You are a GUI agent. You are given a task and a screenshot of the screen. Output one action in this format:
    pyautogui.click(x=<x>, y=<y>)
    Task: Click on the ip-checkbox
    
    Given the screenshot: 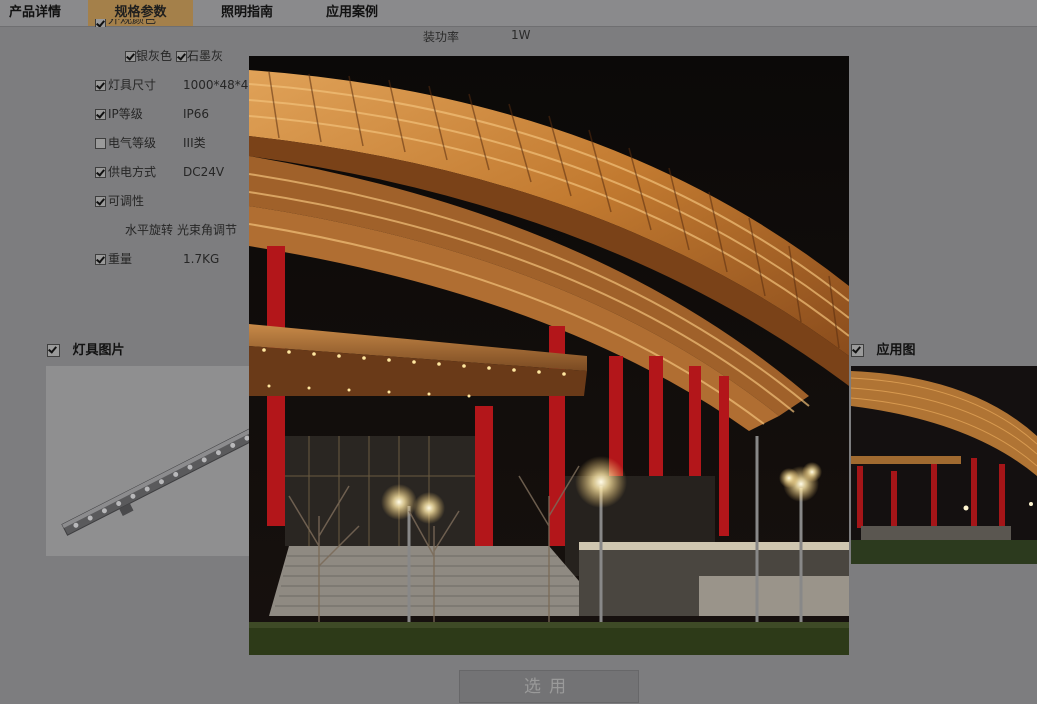 What is the action you would take?
    pyautogui.click(x=100, y=114)
    